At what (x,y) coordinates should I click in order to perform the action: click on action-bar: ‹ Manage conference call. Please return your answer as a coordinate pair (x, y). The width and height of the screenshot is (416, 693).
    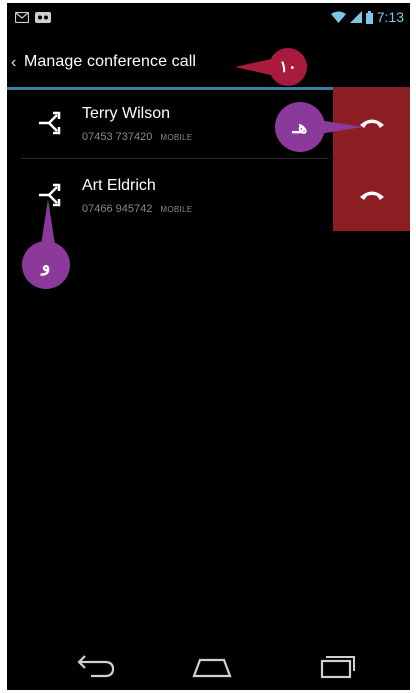
    Looking at the image, I should click on (208, 63).